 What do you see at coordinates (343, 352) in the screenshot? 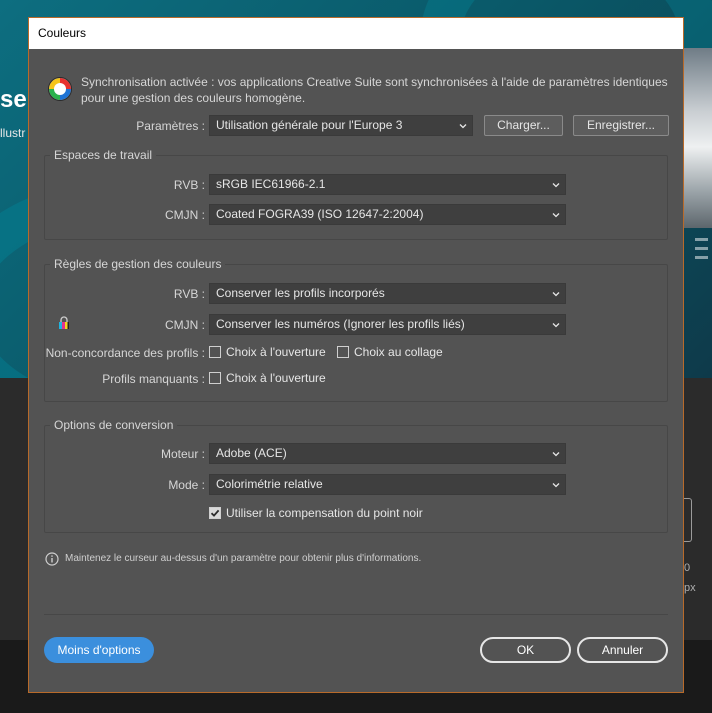
I see `mismatch-paste-checkbox` at bounding box center [343, 352].